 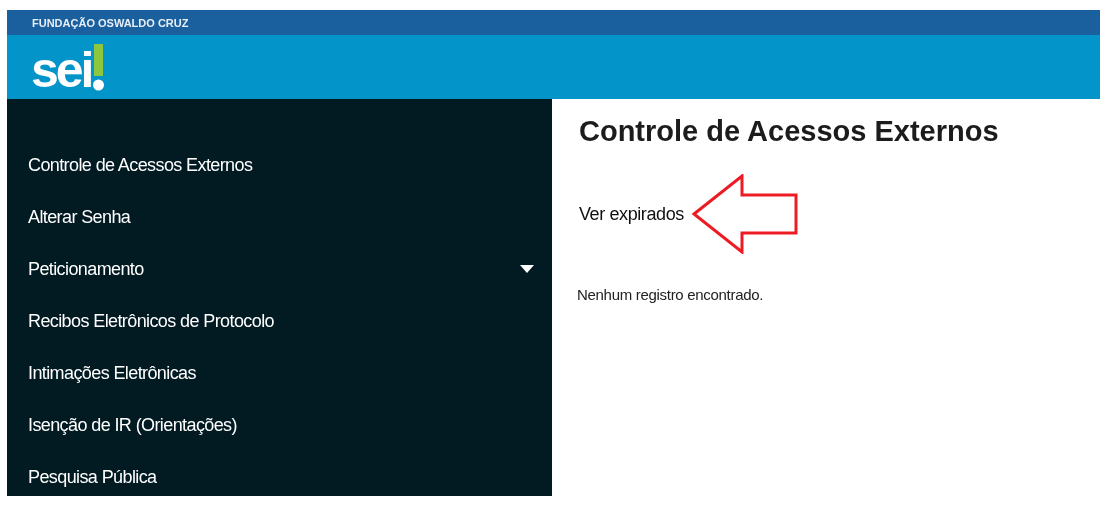 What do you see at coordinates (98, 68) in the screenshot?
I see `exclamation-mark-icon` at bounding box center [98, 68].